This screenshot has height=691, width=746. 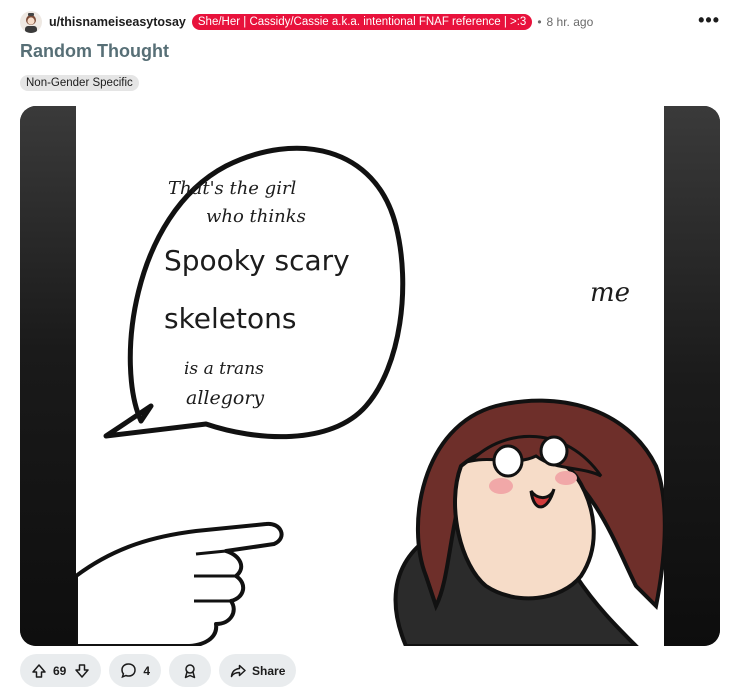 What do you see at coordinates (48, 376) in the screenshot?
I see `image-blur-left` at bounding box center [48, 376].